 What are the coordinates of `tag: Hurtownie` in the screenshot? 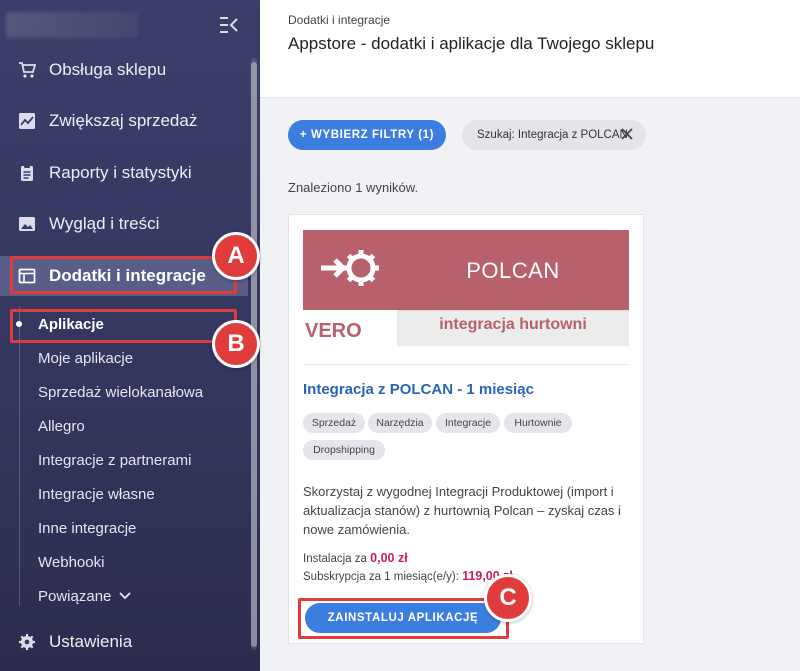 It's located at (538, 423).